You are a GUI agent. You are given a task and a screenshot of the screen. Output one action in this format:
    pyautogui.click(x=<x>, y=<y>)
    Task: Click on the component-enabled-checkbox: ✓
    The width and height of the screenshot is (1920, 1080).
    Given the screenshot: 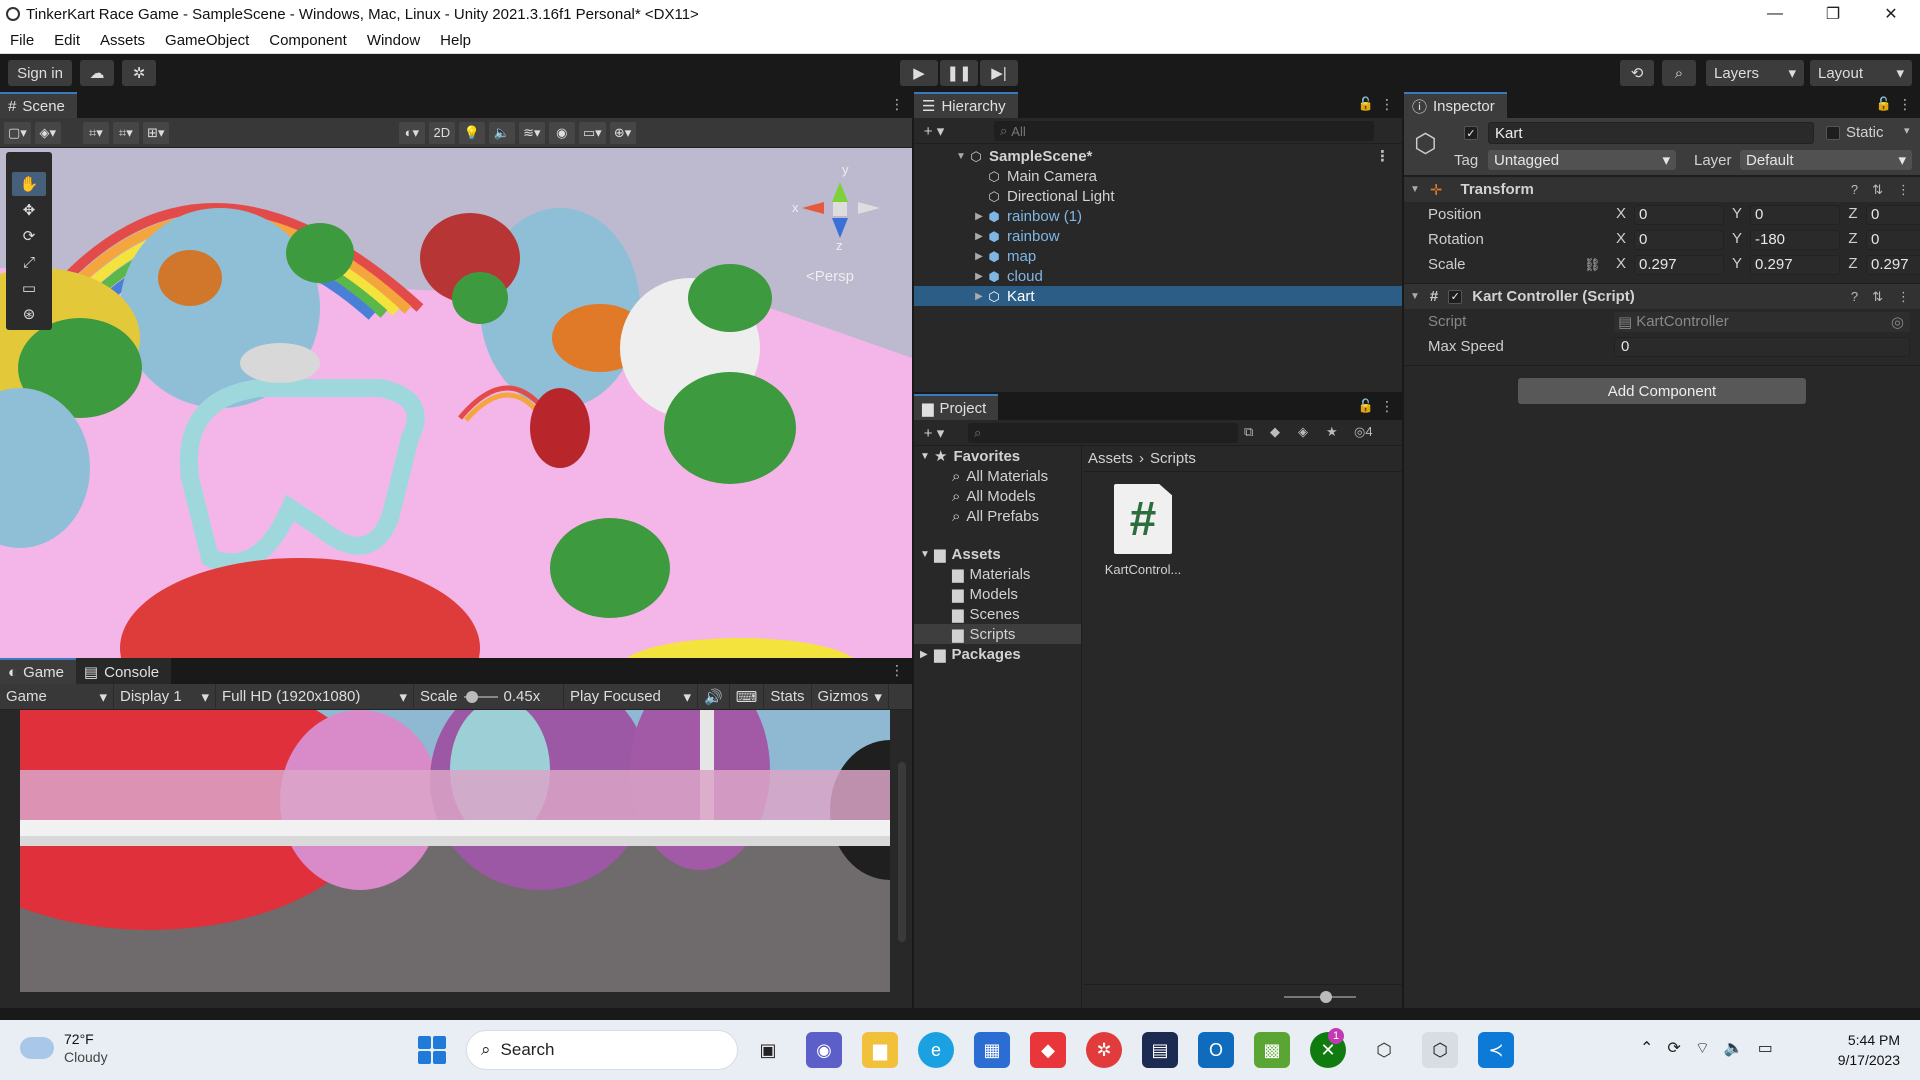 What is the action you would take?
    pyautogui.click(x=1455, y=296)
    